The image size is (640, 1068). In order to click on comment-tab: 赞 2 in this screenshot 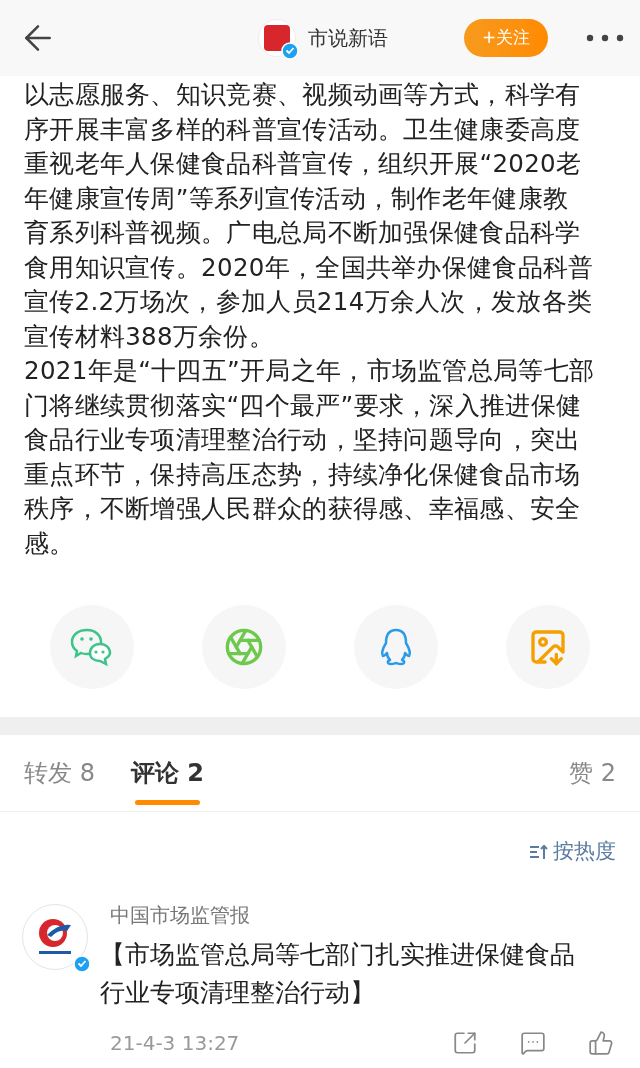, I will do `click(592, 773)`.